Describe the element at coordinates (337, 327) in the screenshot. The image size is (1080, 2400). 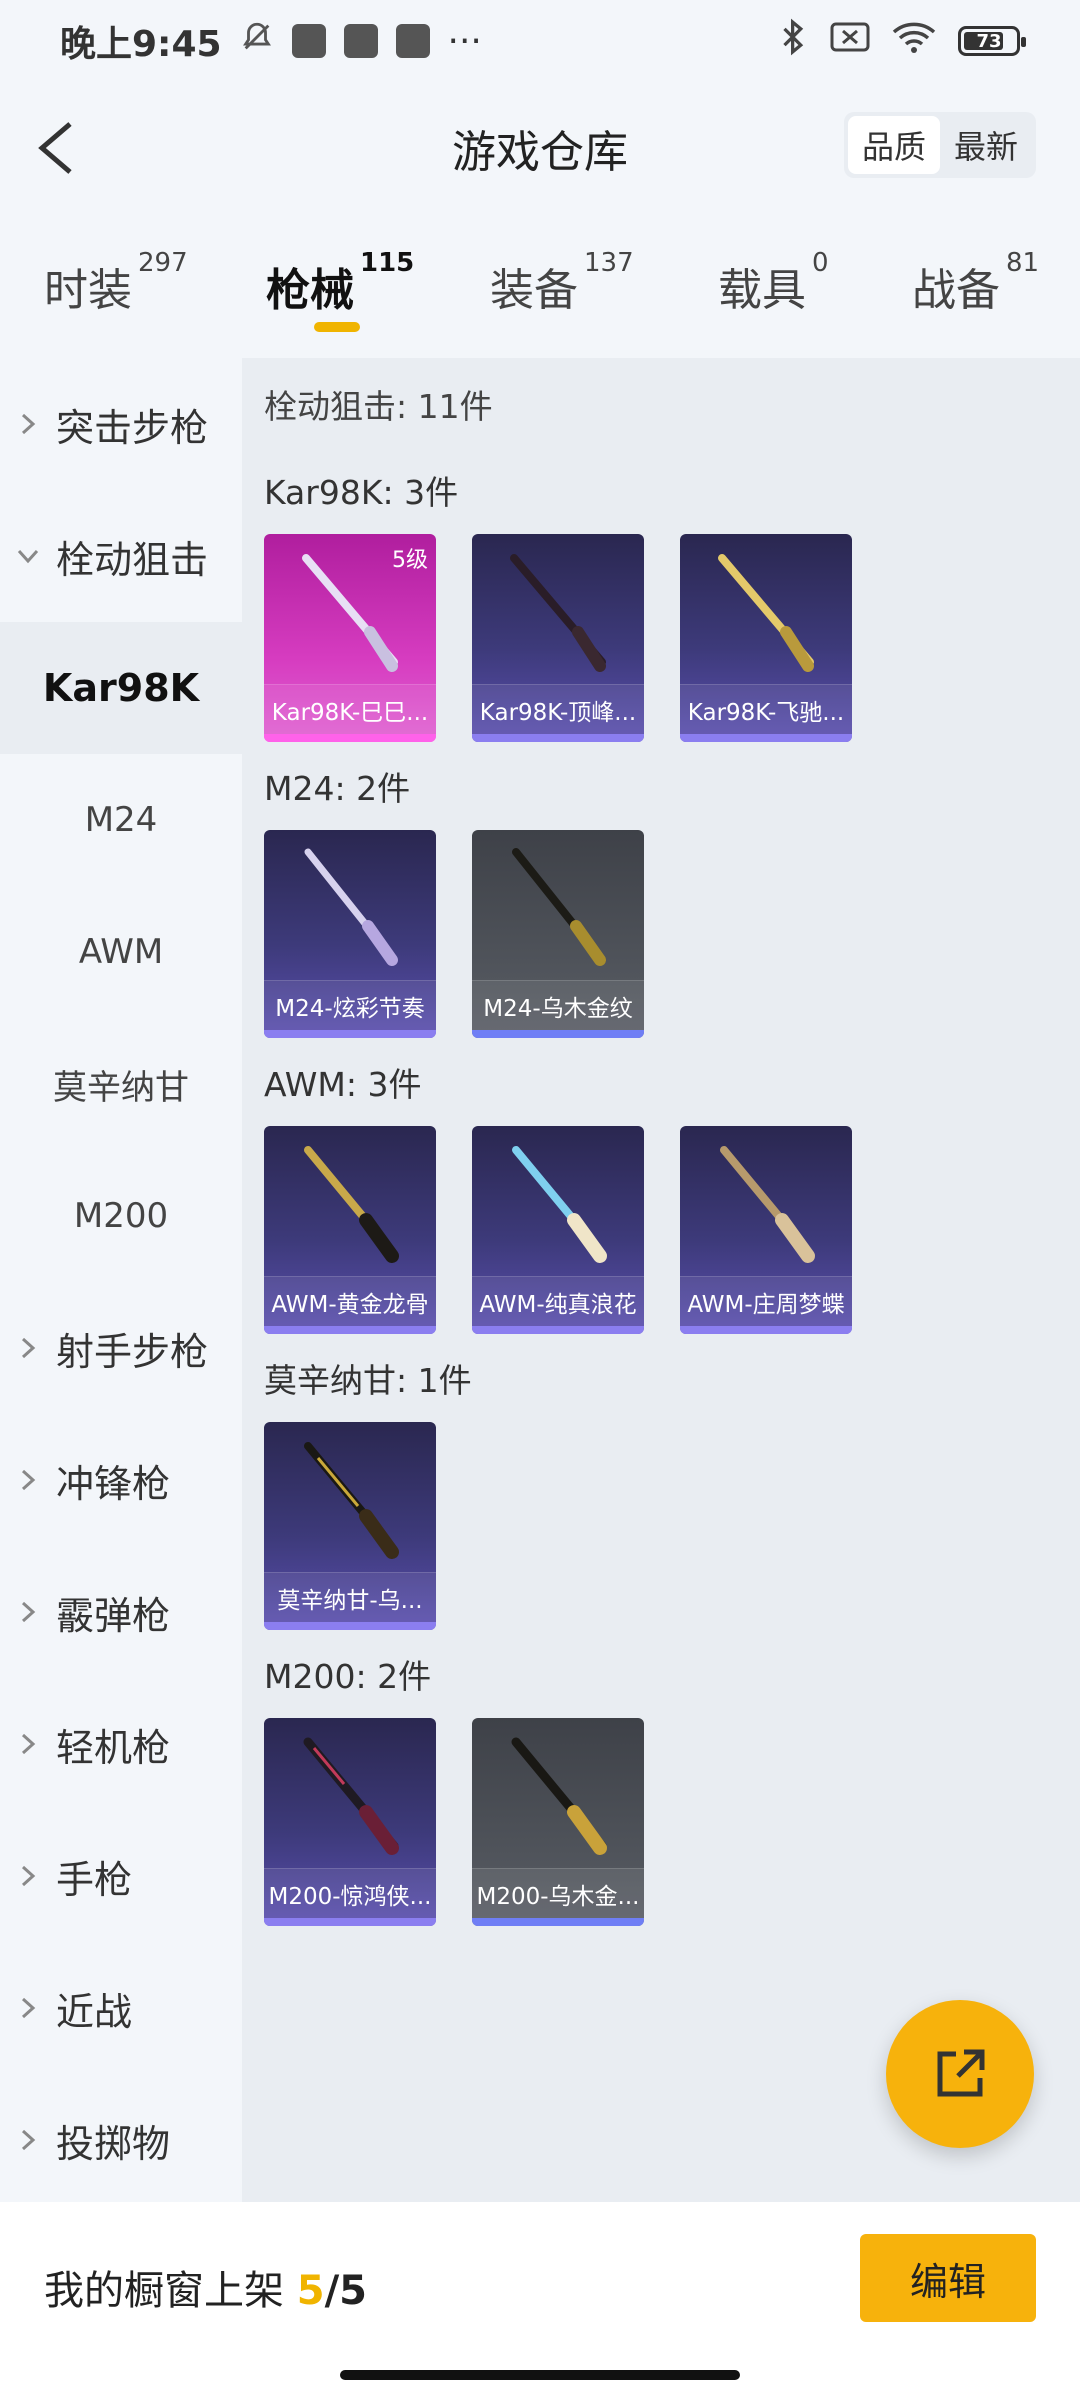
I see `active-tab-indicator` at that location.